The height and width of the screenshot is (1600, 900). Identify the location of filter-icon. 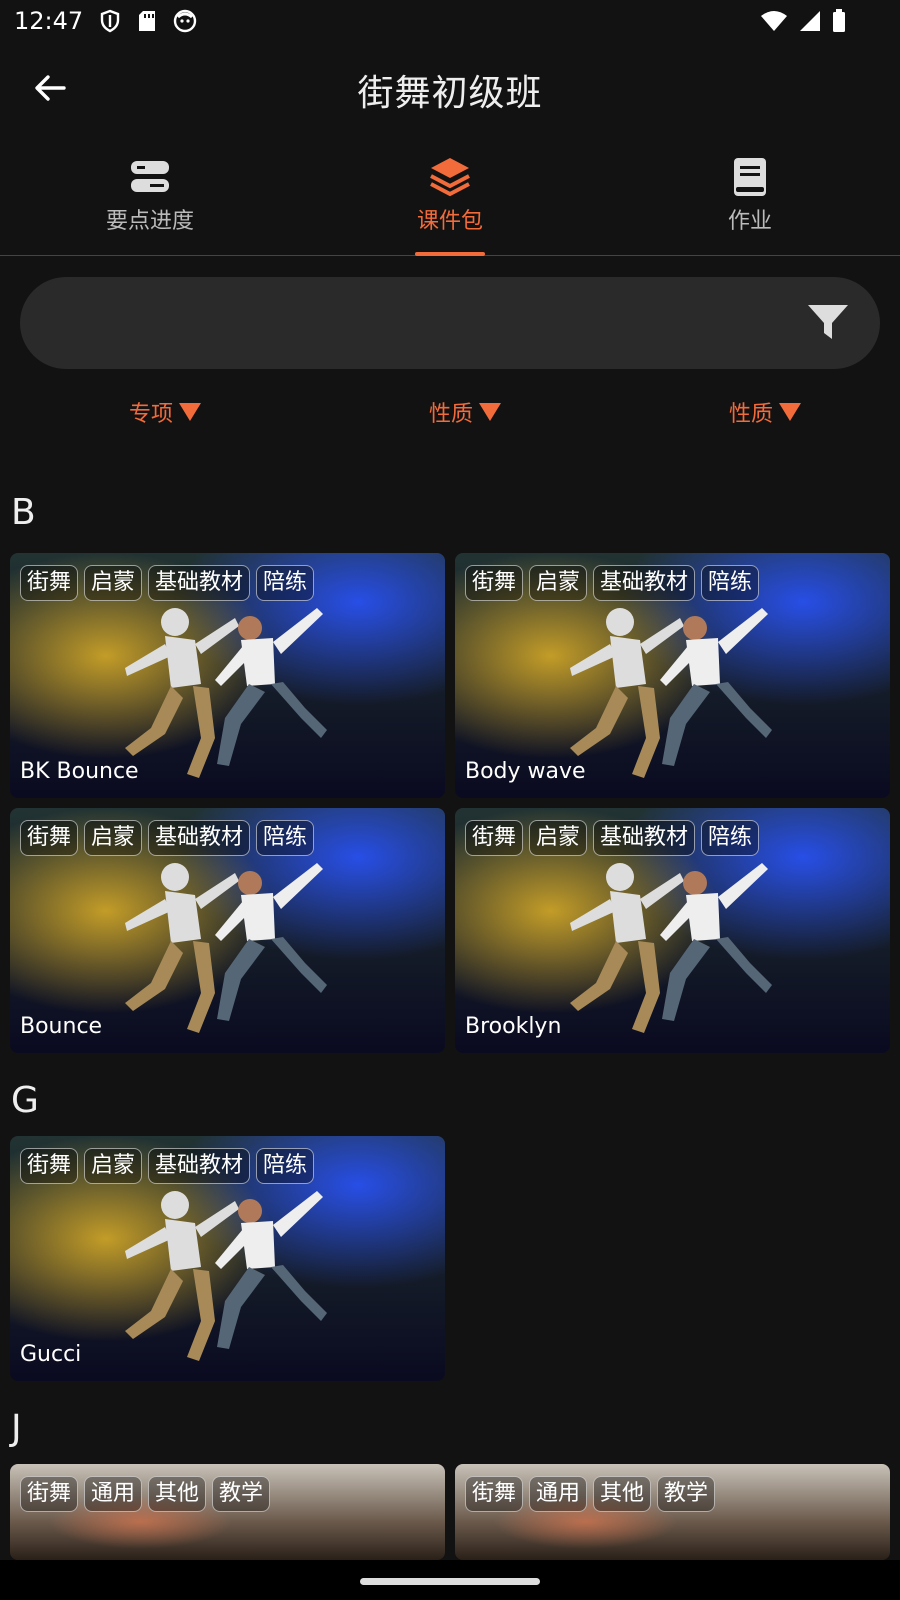
(828, 323).